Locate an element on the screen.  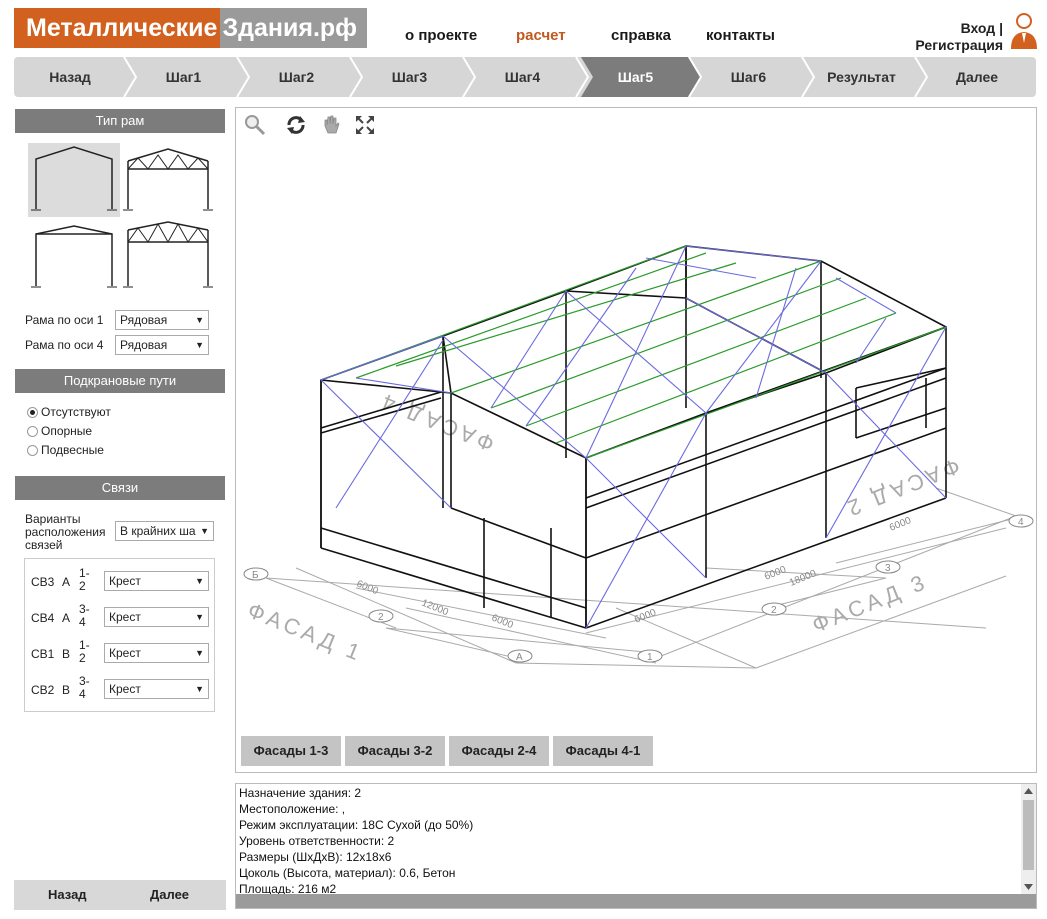
crane-header: Подкрановые пути is located at coordinates (120, 381).